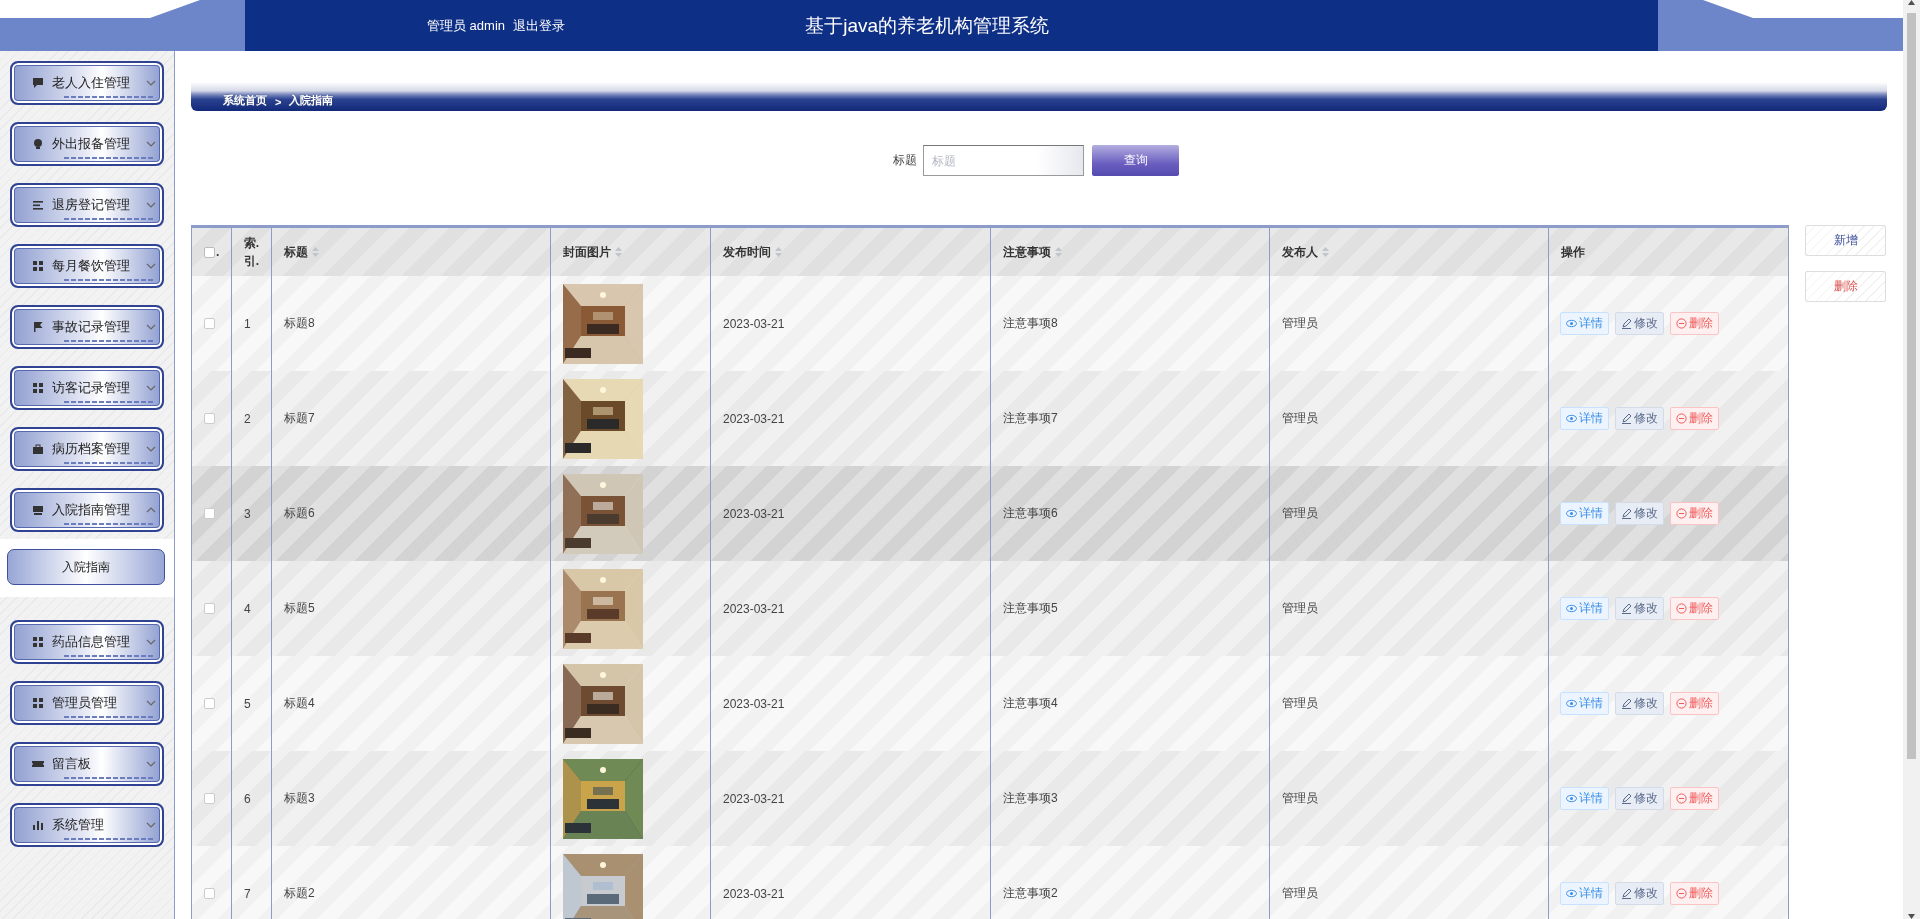 This screenshot has width=1920, height=919. Describe the element at coordinates (1027, 252) in the screenshot. I see `column-header: 注意事项` at that location.